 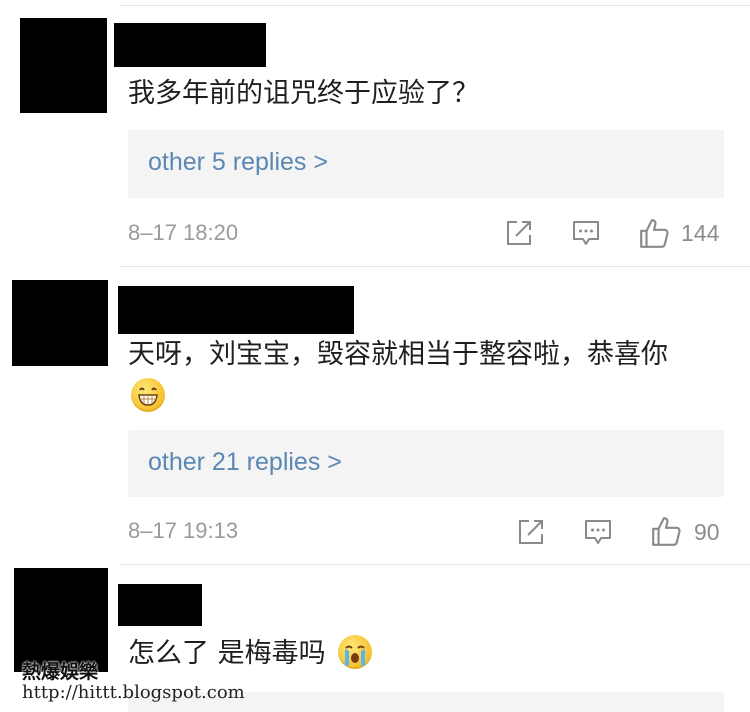 What do you see at coordinates (245, 462) in the screenshot?
I see `view-replies-label: other 21 replies >` at bounding box center [245, 462].